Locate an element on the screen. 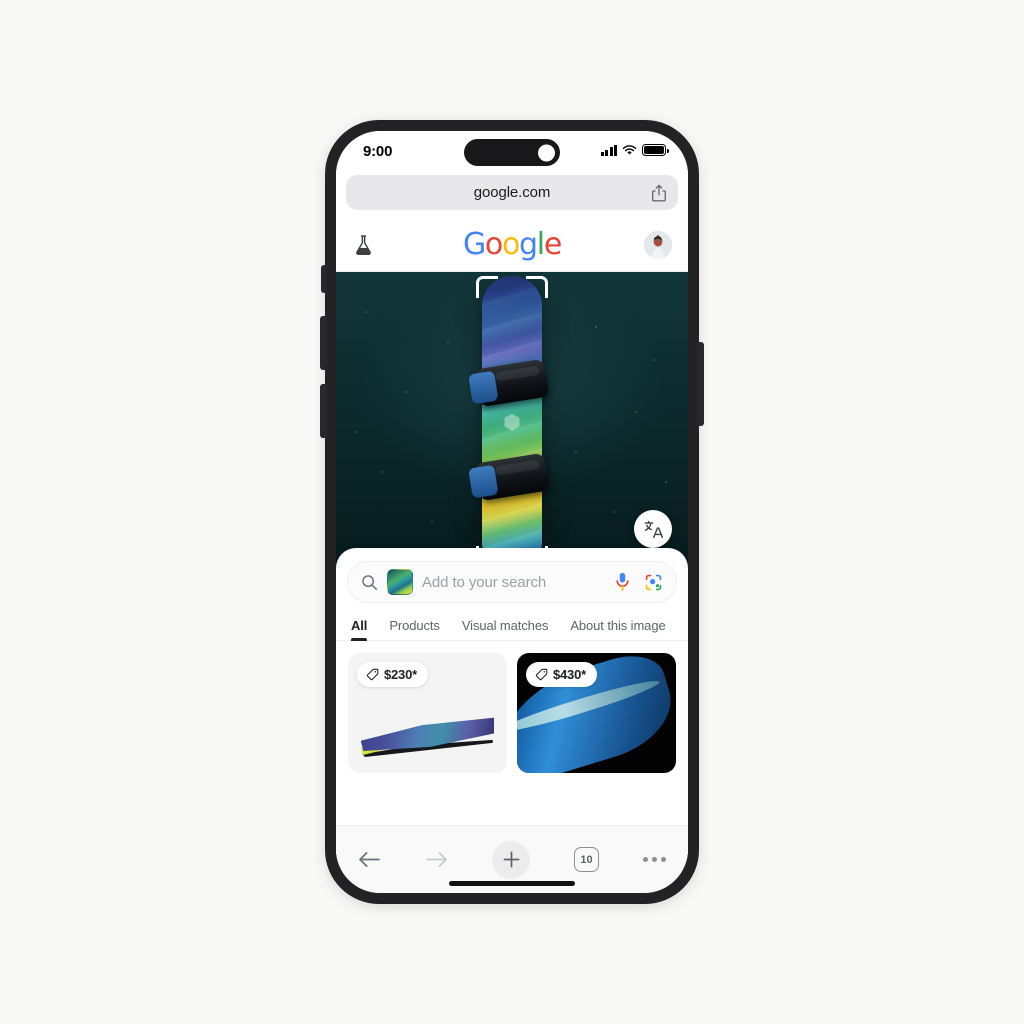  power-button is located at coordinates (700, 384).